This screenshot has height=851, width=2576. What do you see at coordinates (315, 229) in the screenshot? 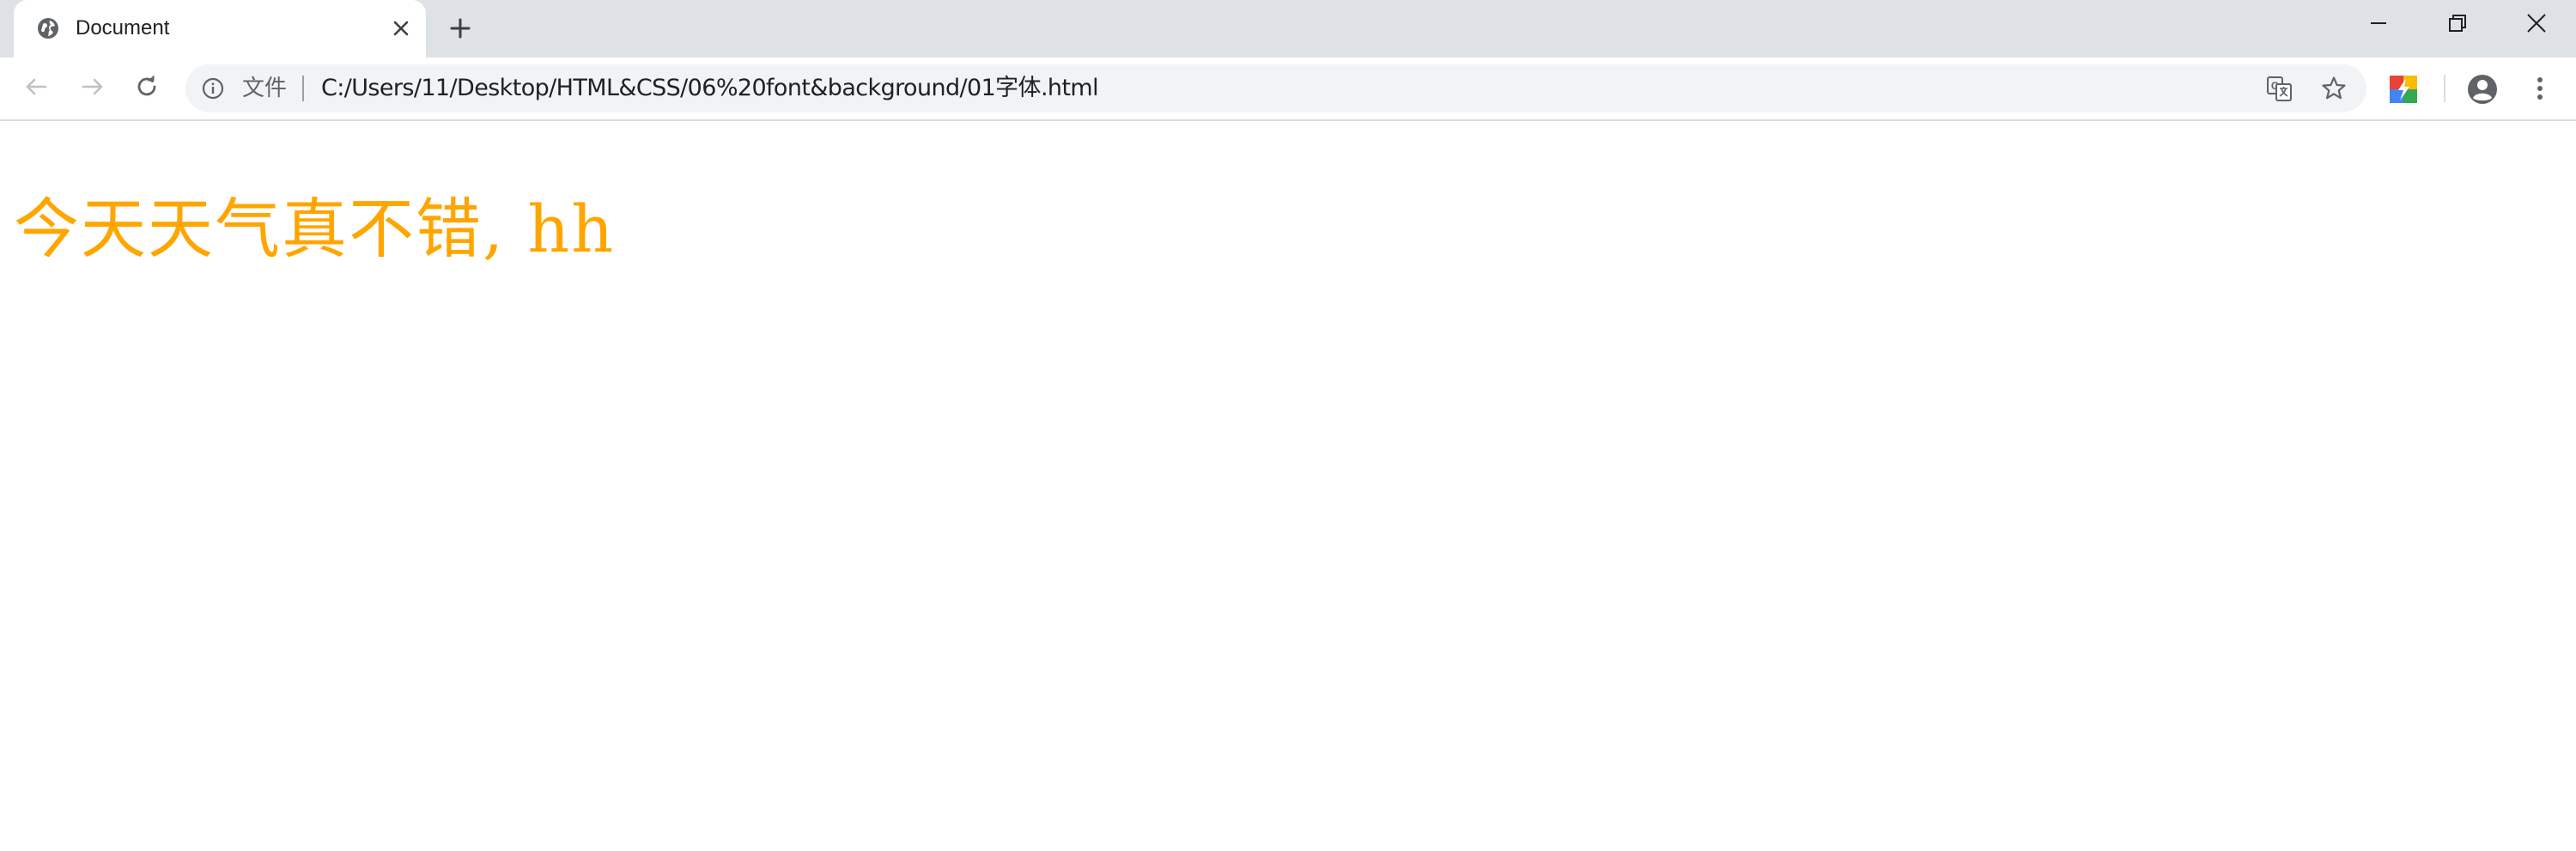
I see `page-text: 今天天气真不错, hh` at bounding box center [315, 229].